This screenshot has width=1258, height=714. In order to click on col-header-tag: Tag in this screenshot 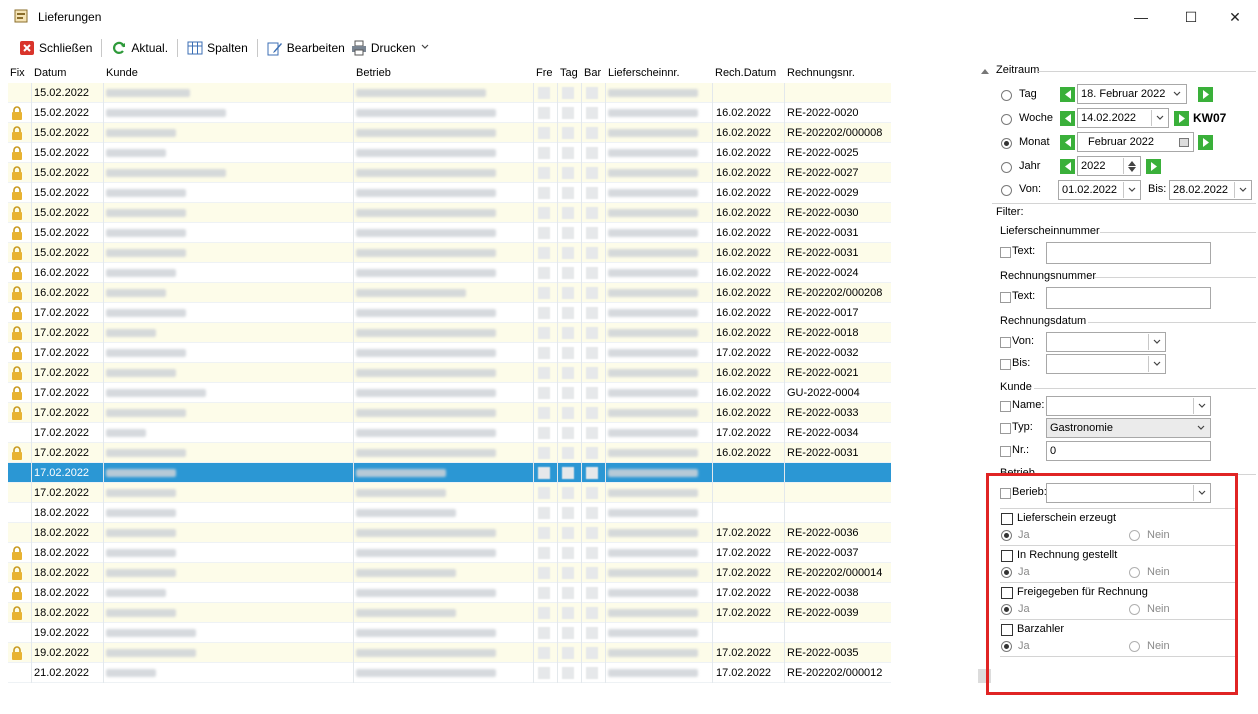, I will do `click(569, 73)`.